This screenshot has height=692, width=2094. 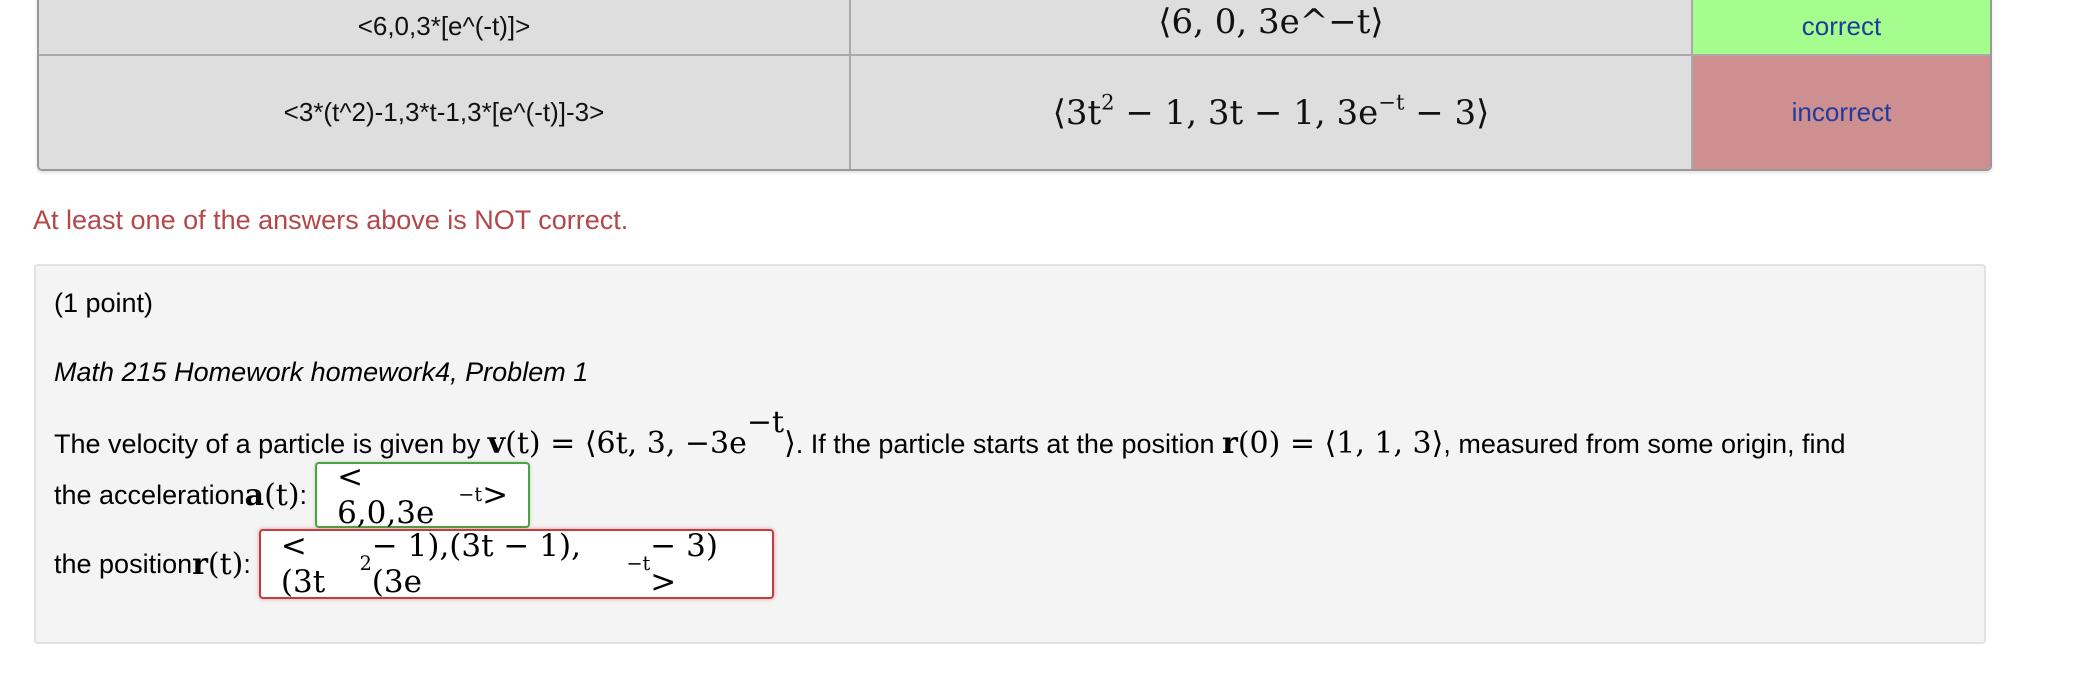 What do you see at coordinates (321, 372) in the screenshot?
I see `problem-title: Math 215 Homework homework4, Problem 1` at bounding box center [321, 372].